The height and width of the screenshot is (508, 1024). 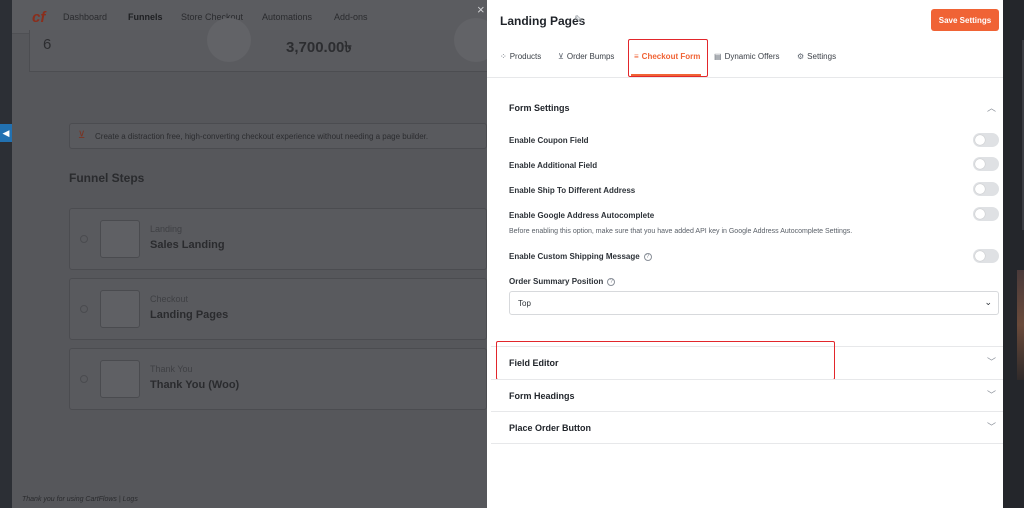 What do you see at coordinates (747, 395) in the screenshot?
I see `form-headings-accordion: Form Headings ﹀` at bounding box center [747, 395].